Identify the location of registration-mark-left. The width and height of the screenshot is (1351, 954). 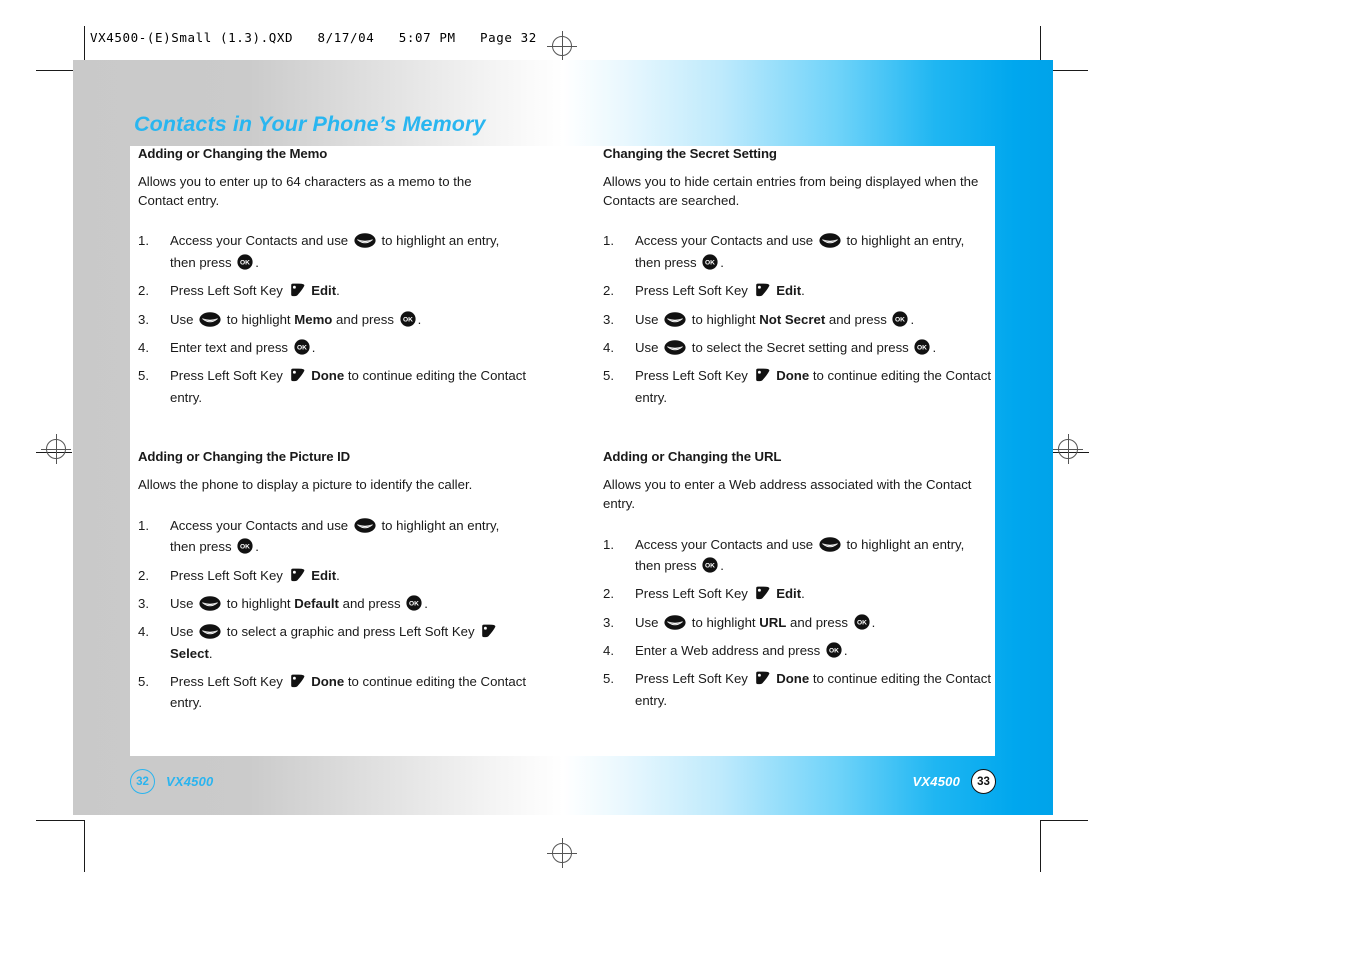
(56, 449).